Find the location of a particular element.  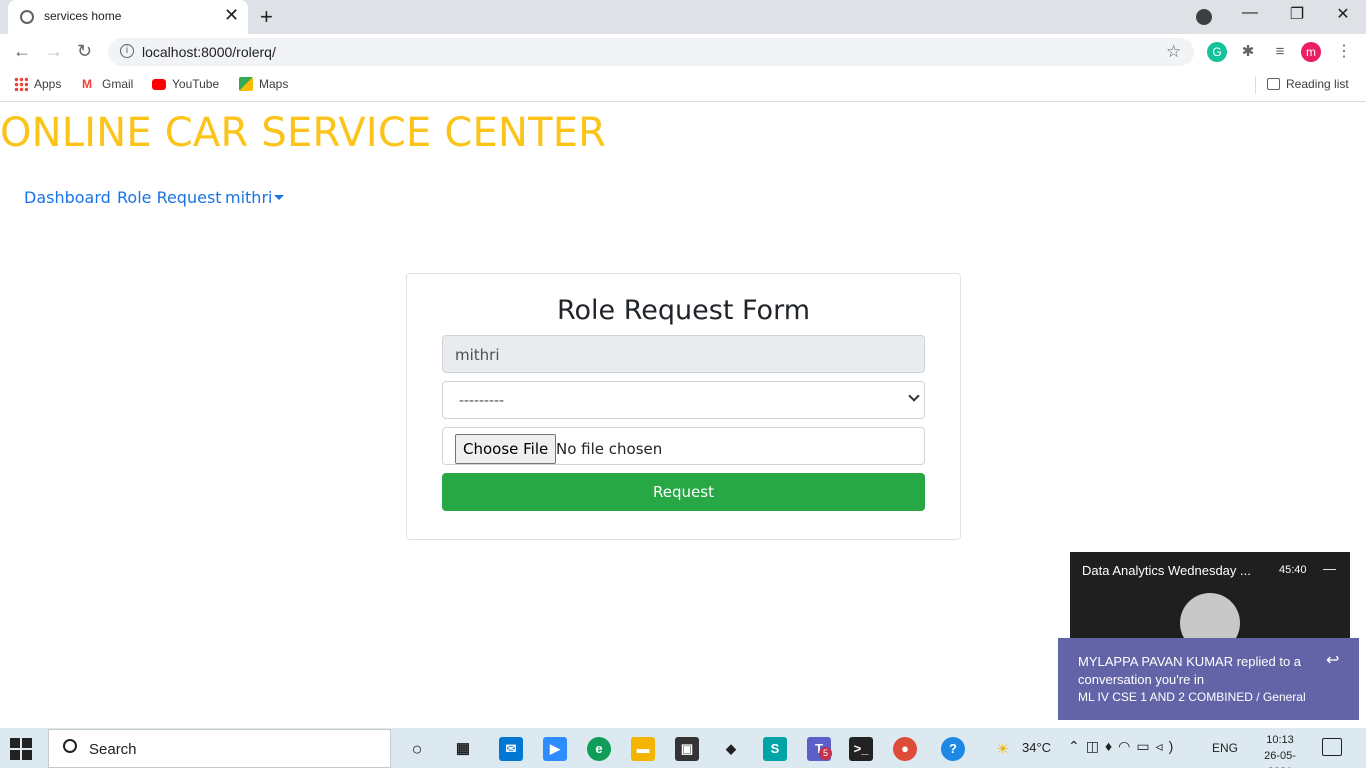

new-tab-icon: + is located at coordinates (266, 17).